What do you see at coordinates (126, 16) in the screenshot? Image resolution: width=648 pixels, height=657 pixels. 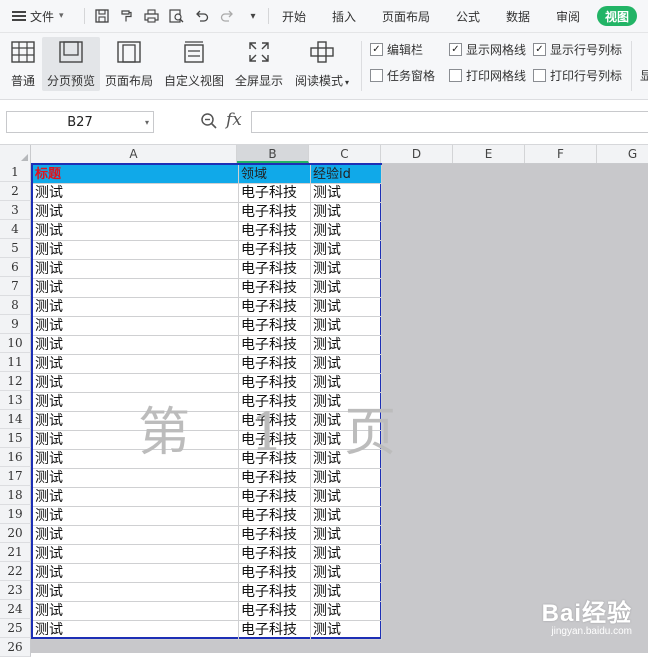 I see `format-painter-icon` at bounding box center [126, 16].